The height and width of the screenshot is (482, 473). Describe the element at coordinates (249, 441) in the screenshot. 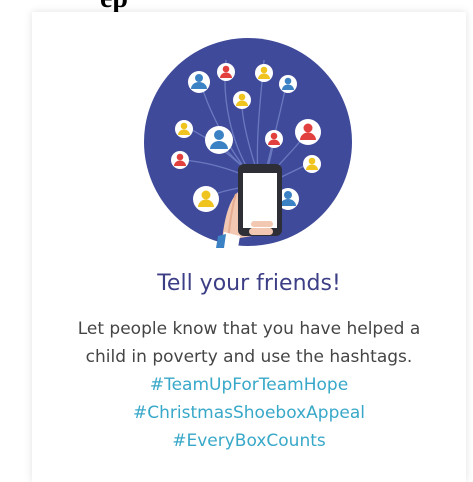

I see `hashtag-link-everybox: #EveryBoxCounts` at that location.